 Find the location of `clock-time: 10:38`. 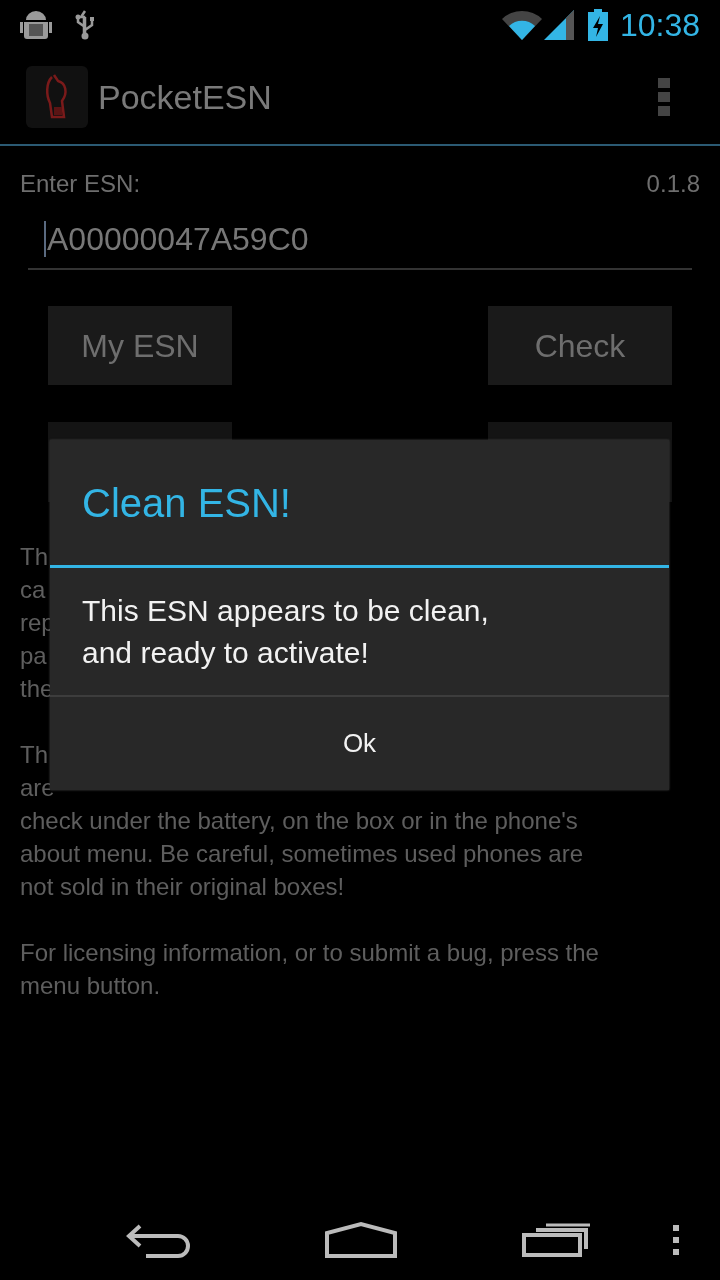

clock-time: 10:38 is located at coordinates (659, 25).